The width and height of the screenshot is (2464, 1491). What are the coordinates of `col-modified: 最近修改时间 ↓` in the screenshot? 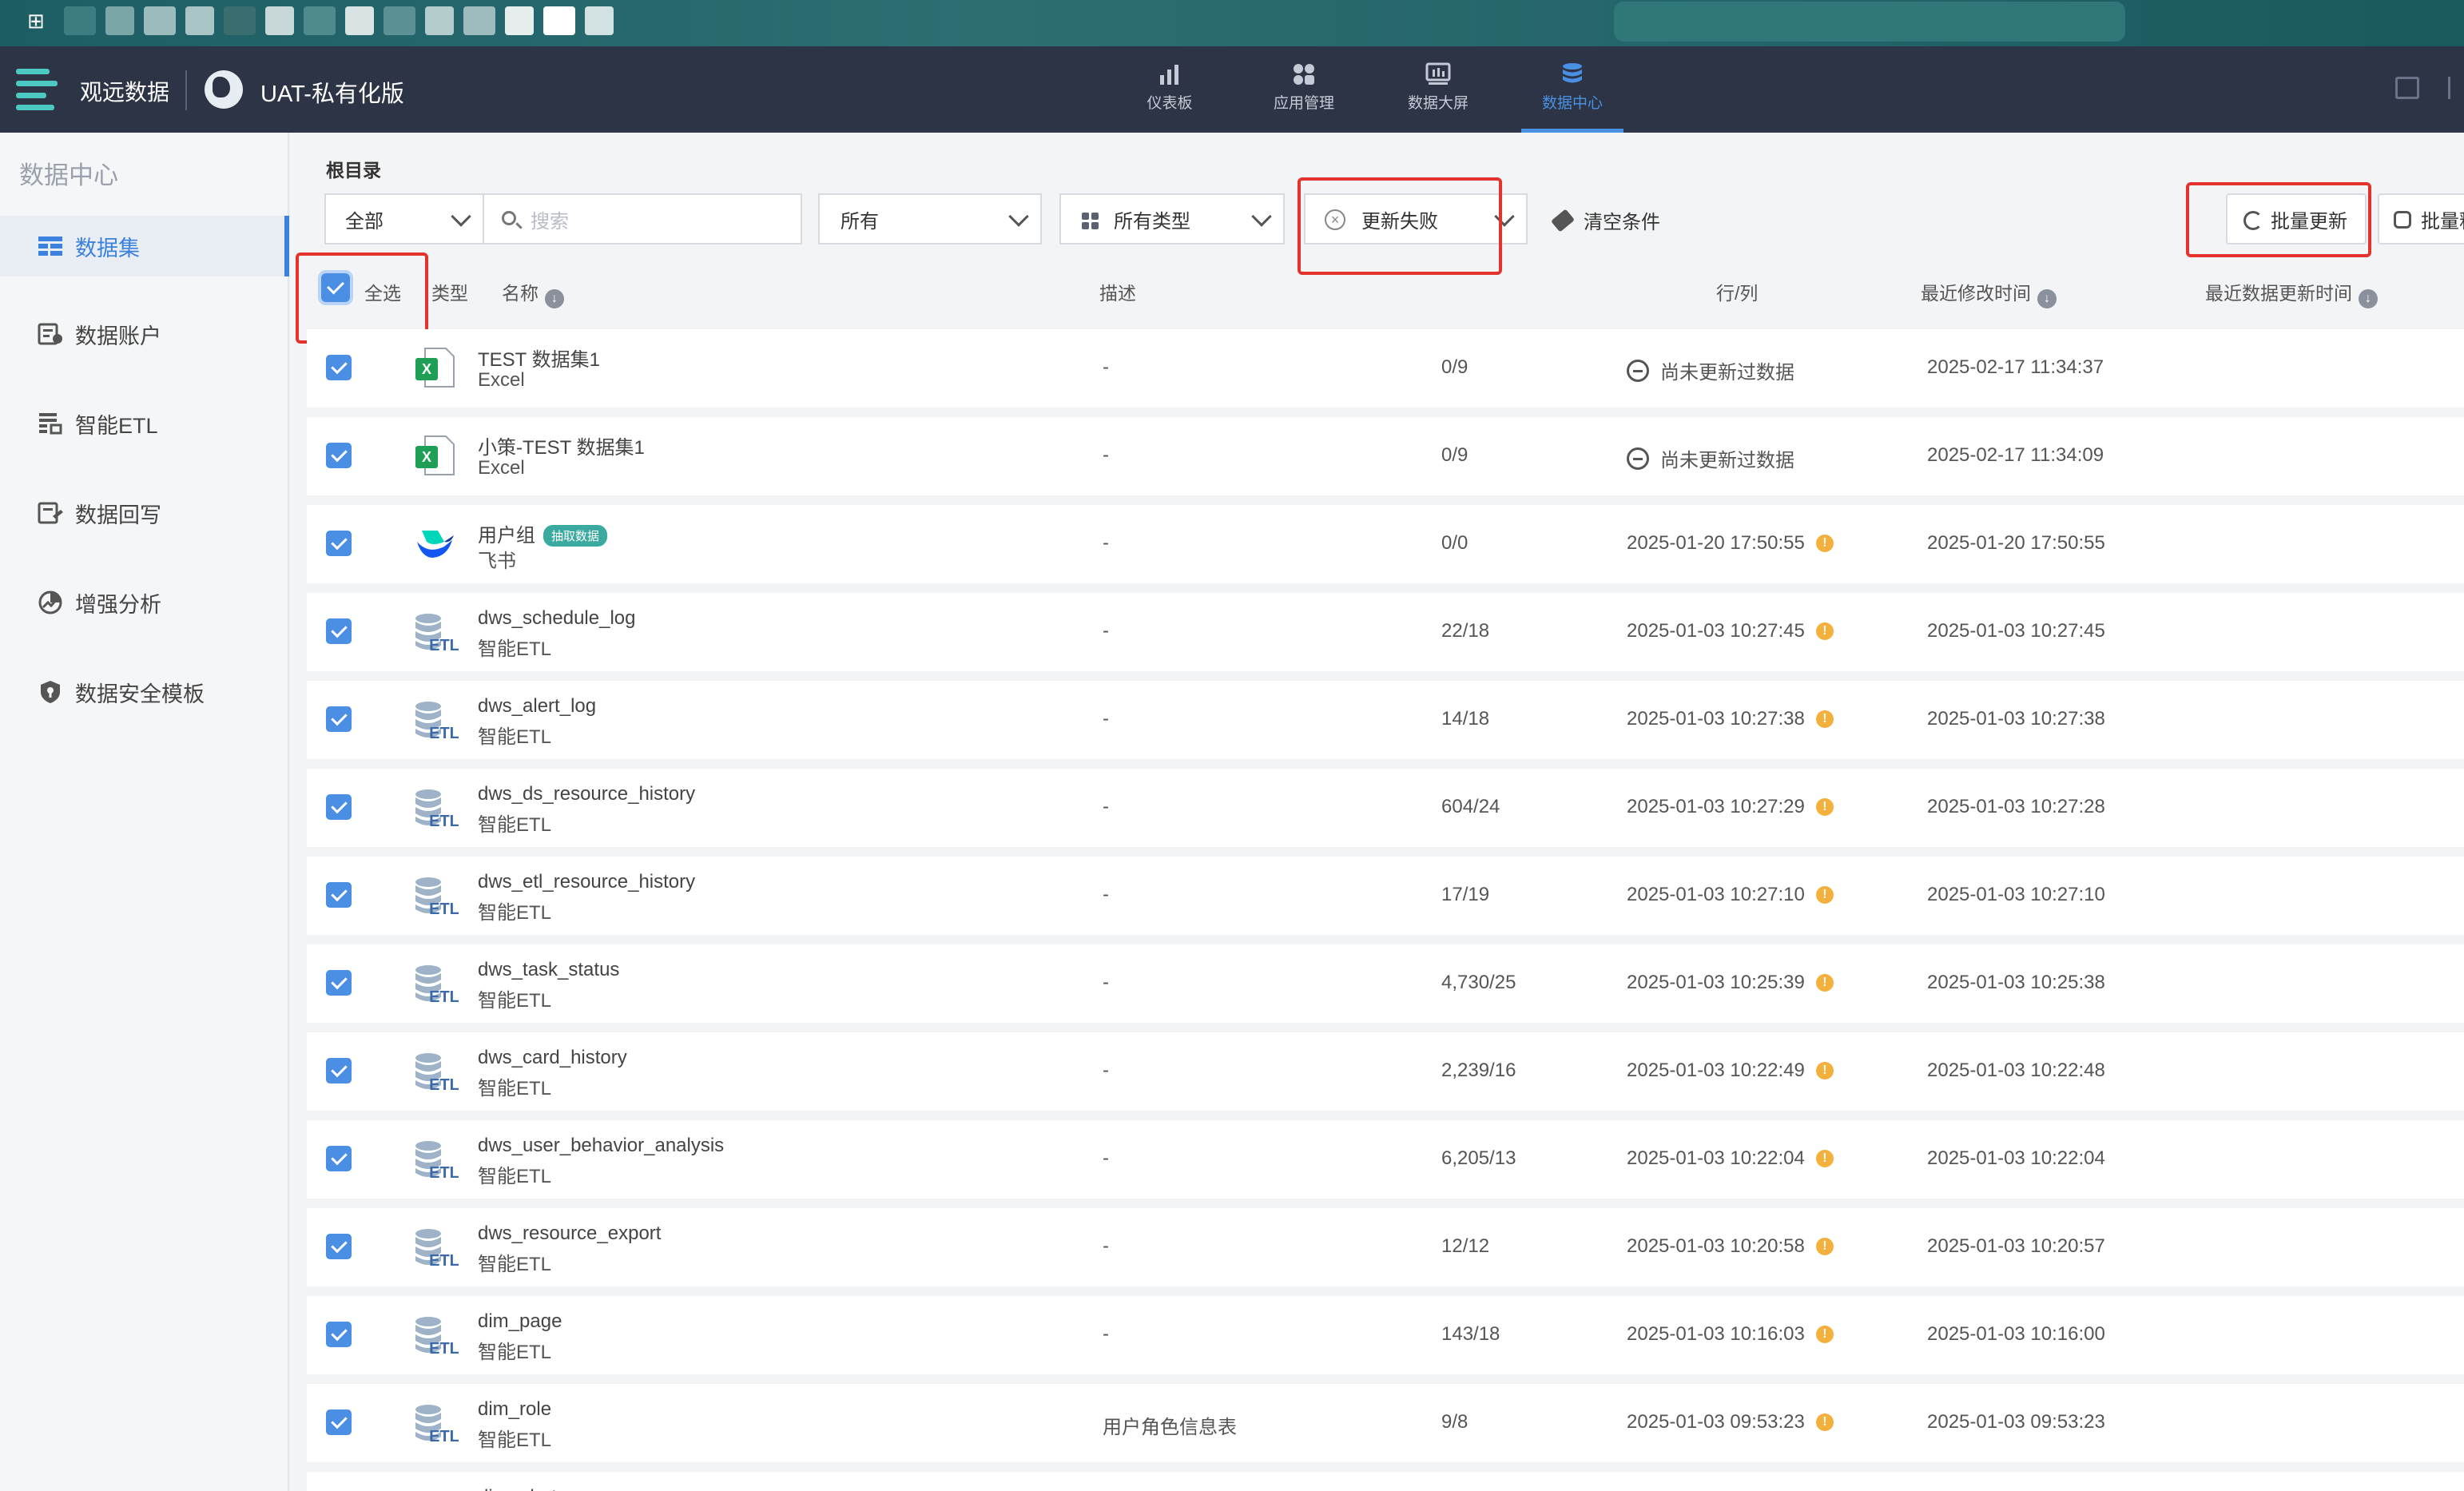 It's located at (1989, 293).